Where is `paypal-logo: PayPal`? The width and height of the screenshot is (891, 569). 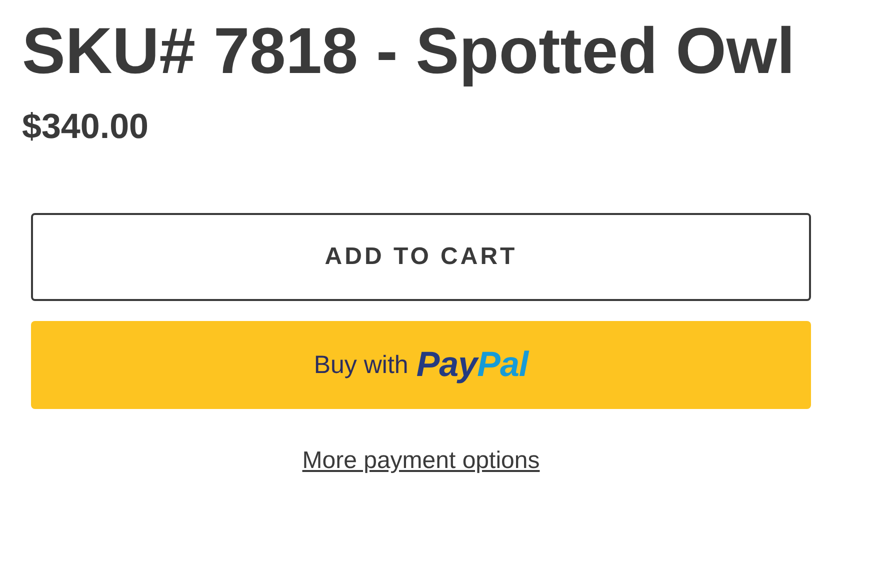
paypal-logo: PayPal is located at coordinates (472, 364).